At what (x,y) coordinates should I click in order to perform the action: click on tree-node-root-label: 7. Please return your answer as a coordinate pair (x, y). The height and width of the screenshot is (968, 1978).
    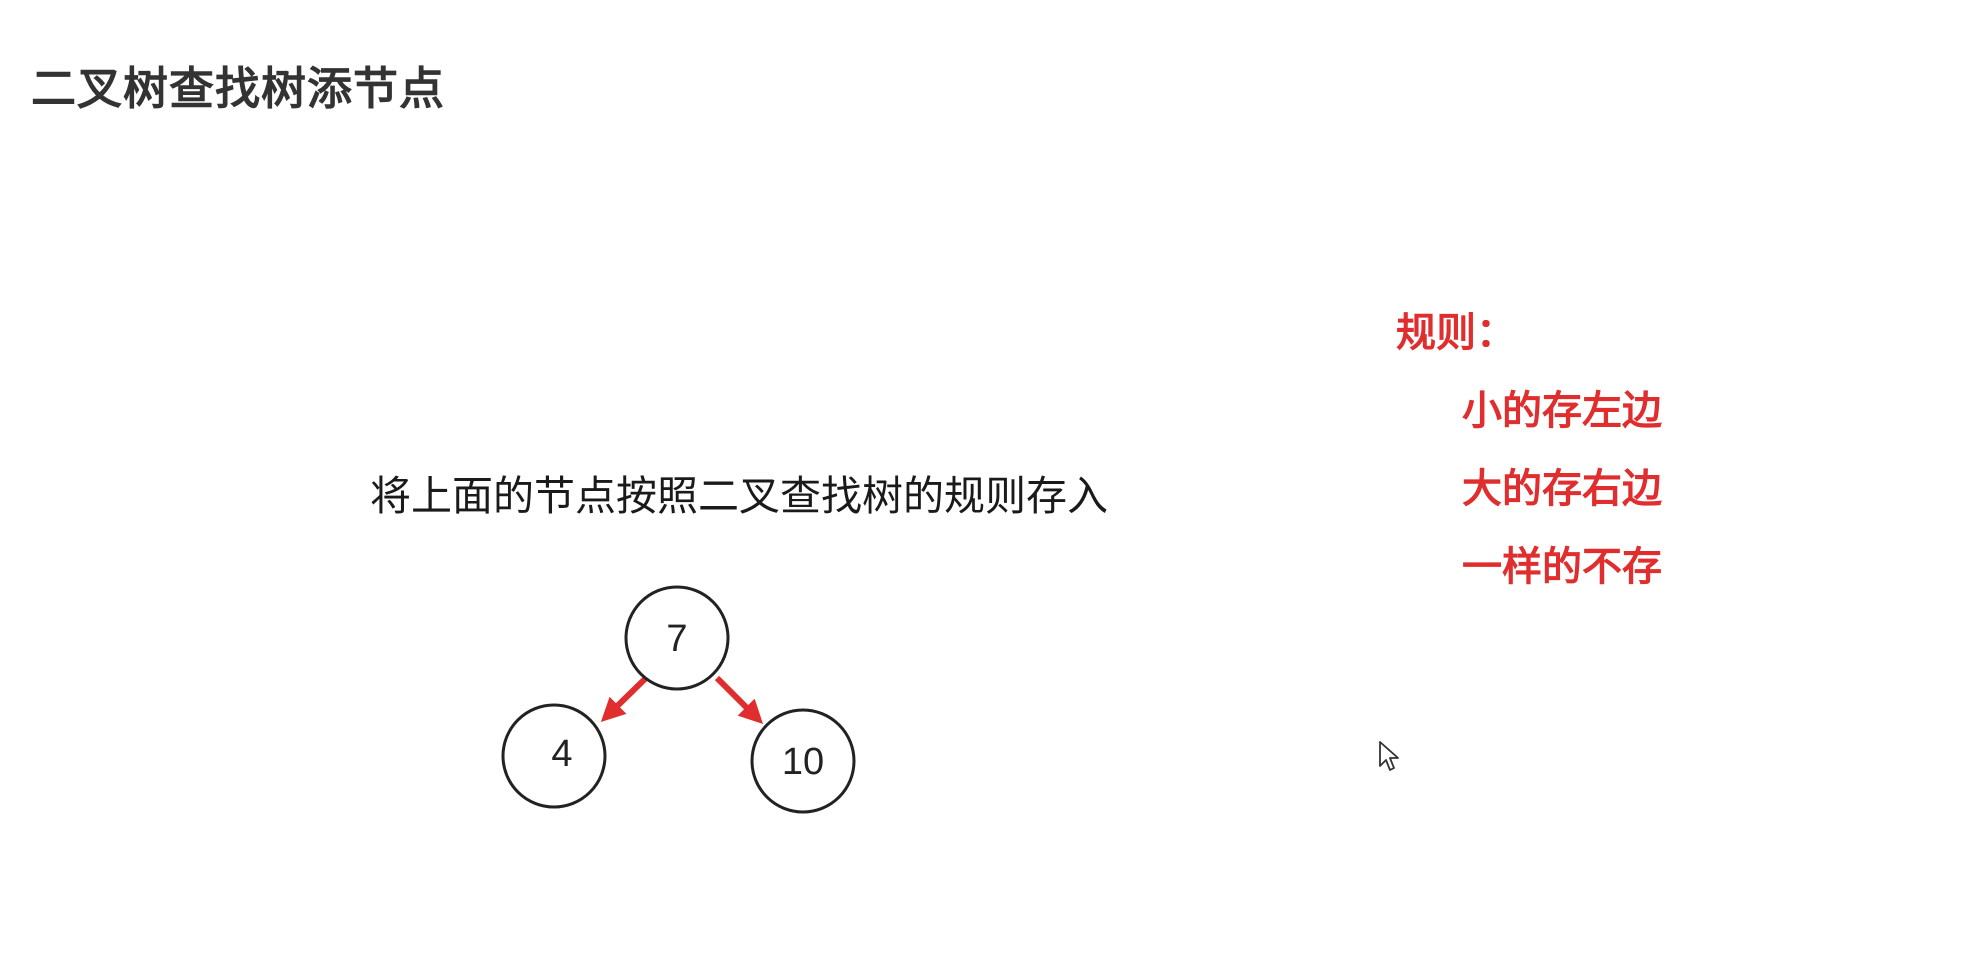
    Looking at the image, I should click on (676, 639).